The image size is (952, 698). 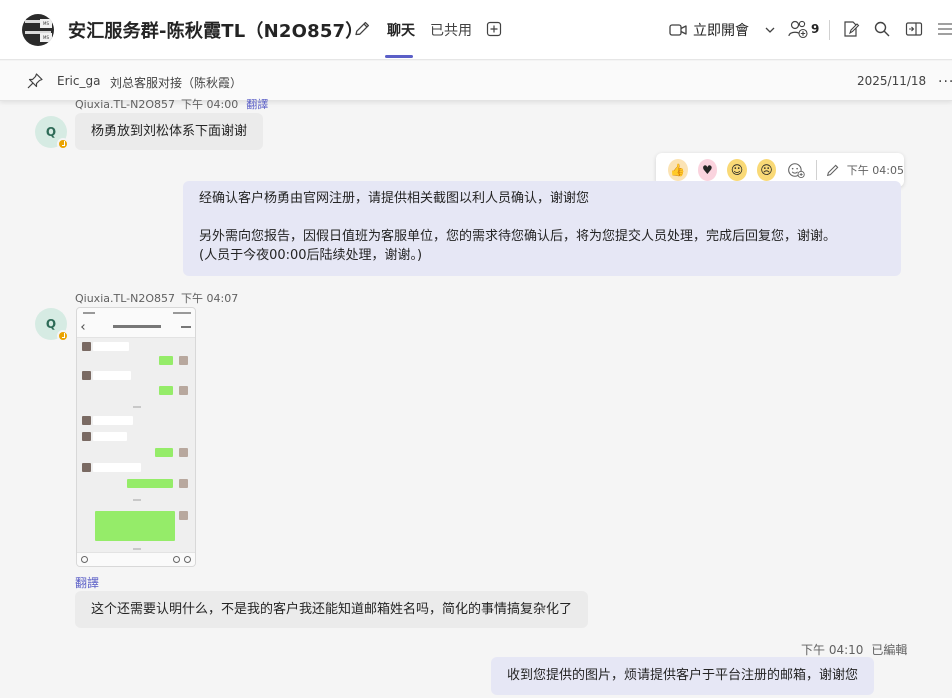 What do you see at coordinates (136, 323) in the screenshot?
I see `screenshot-header` at bounding box center [136, 323].